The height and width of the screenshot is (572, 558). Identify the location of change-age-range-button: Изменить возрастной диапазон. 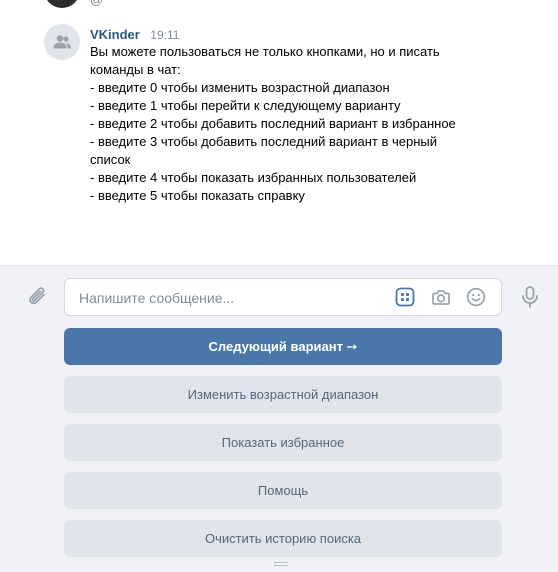
(283, 394).